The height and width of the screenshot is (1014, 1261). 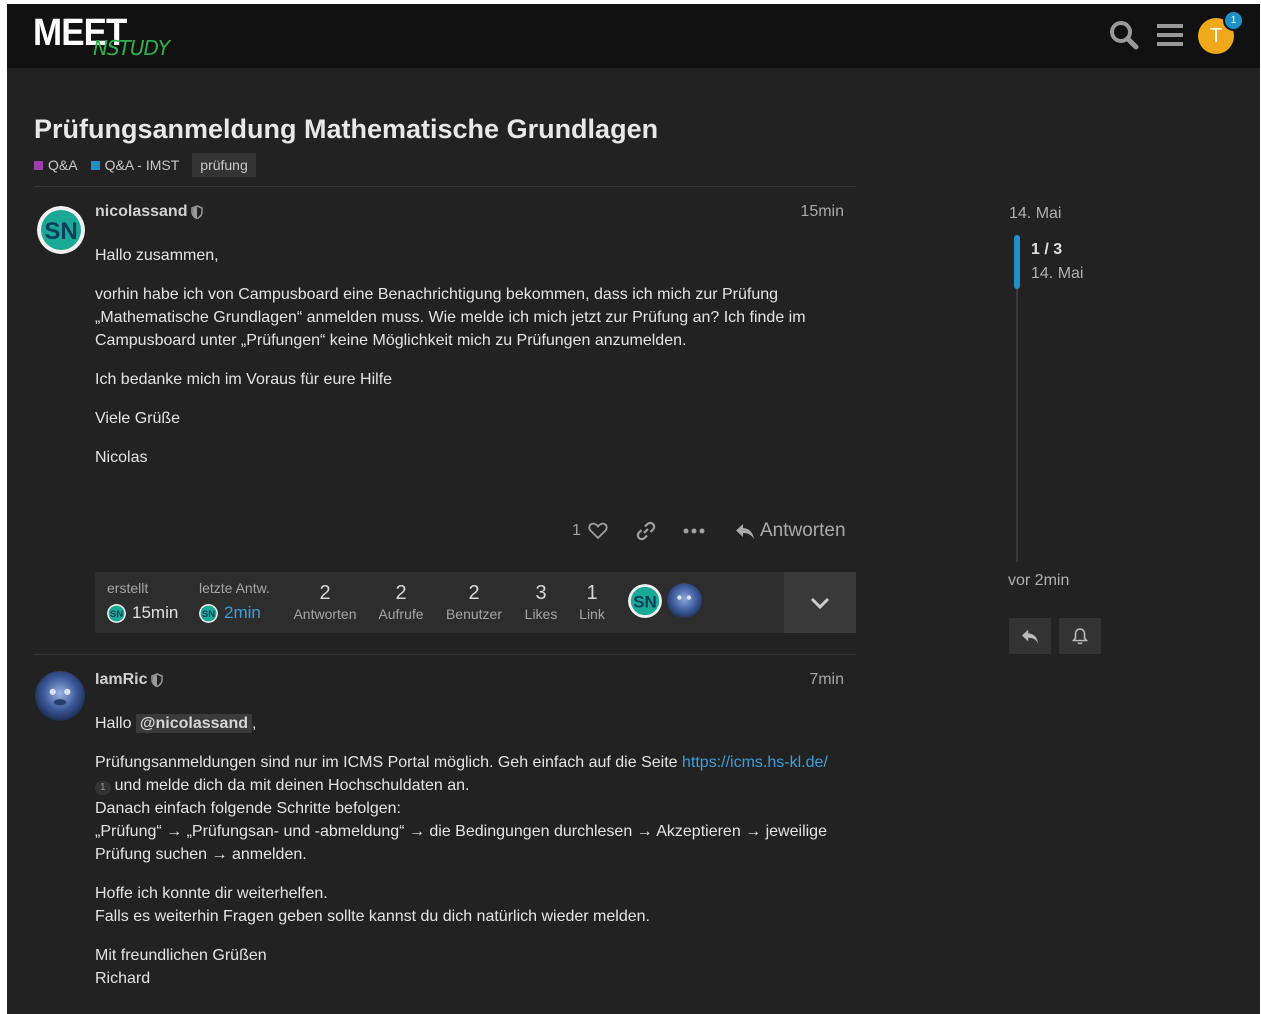 I want to click on username-text: IamRic, so click(x=121, y=679).